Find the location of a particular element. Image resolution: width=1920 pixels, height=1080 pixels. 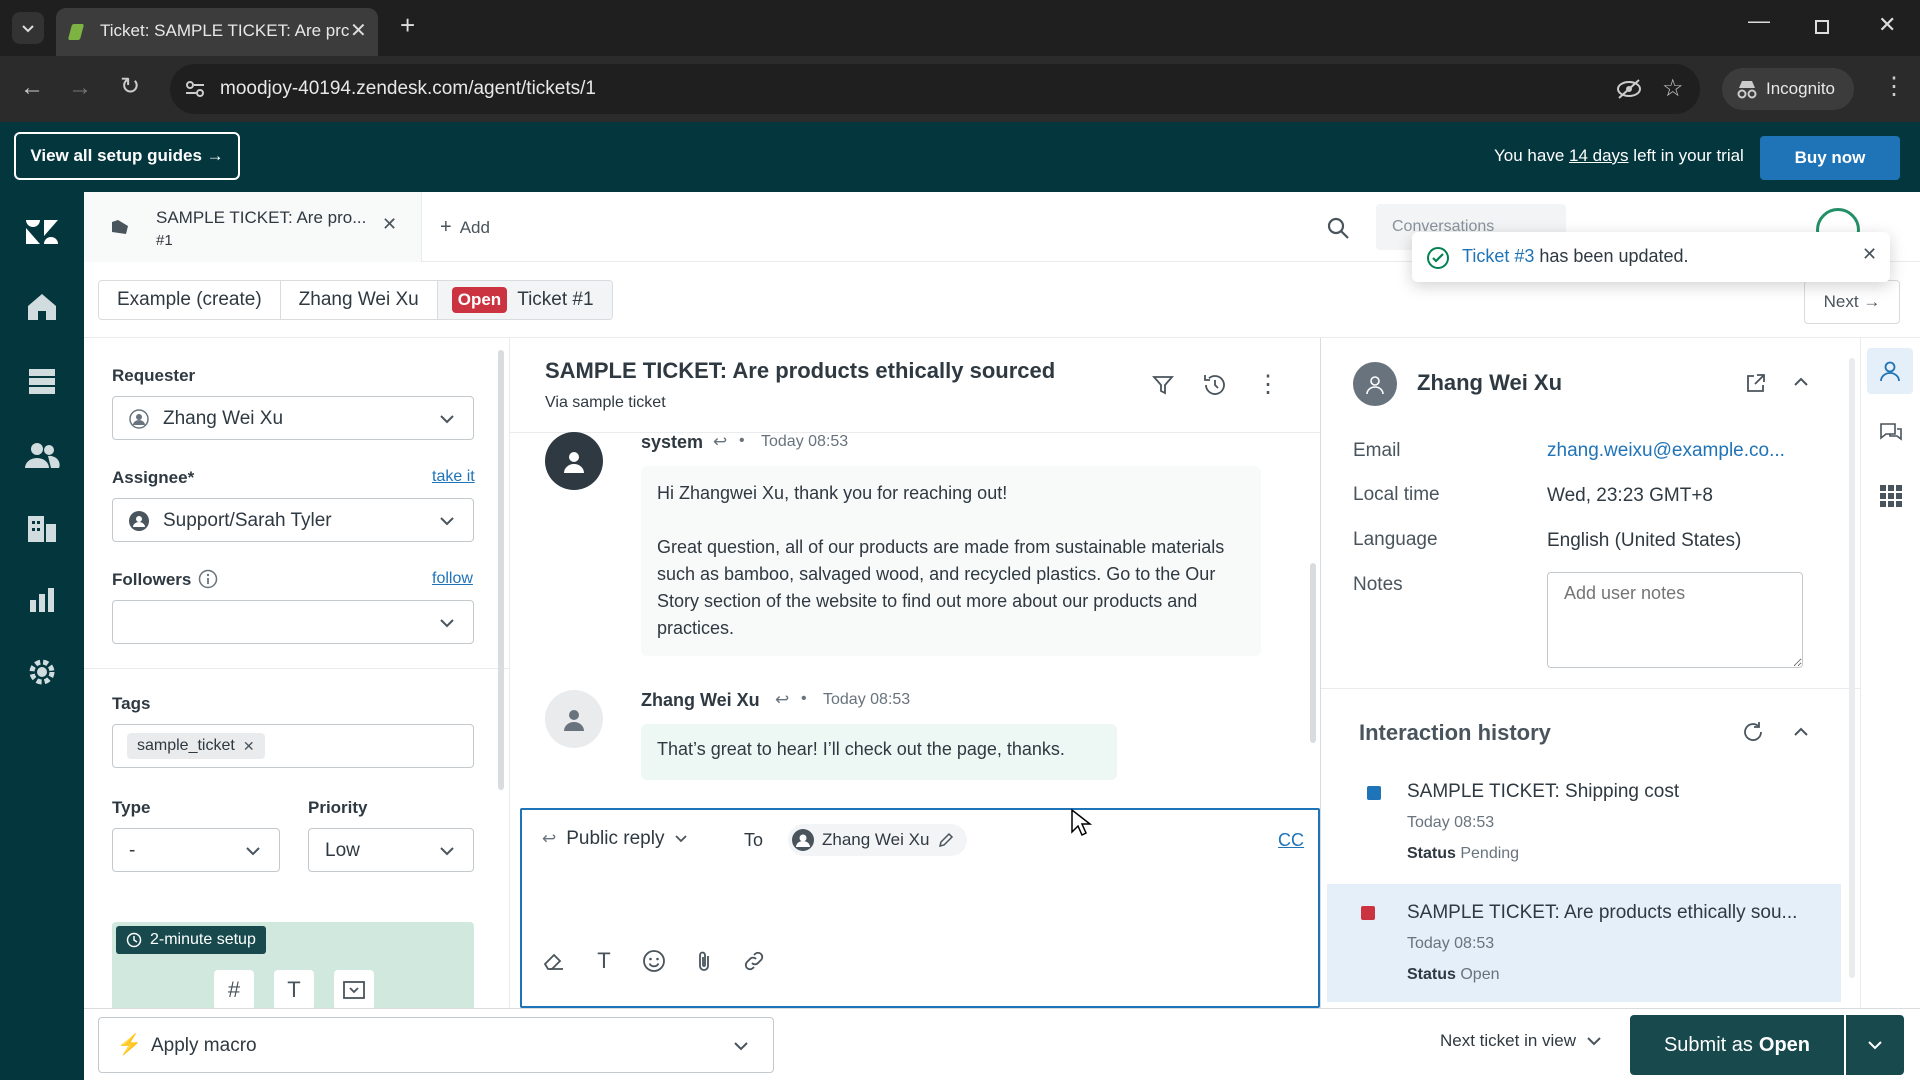

take-it-link: take it is located at coordinates (453, 477).